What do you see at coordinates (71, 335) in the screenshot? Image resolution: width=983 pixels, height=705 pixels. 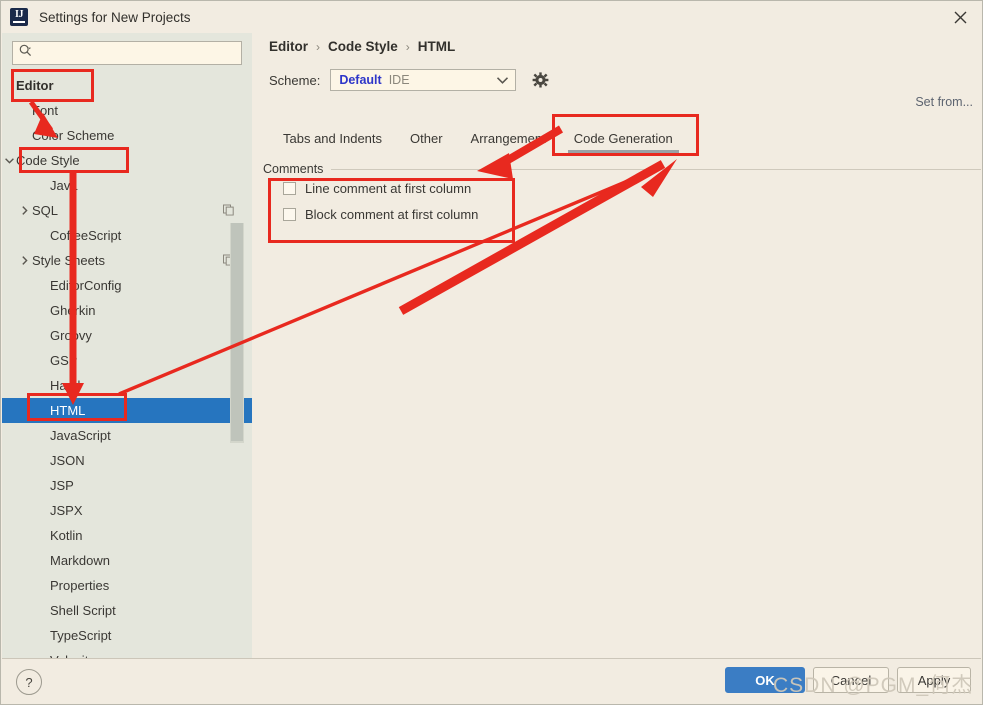 I see `sidebar-item-label: Groovy` at bounding box center [71, 335].